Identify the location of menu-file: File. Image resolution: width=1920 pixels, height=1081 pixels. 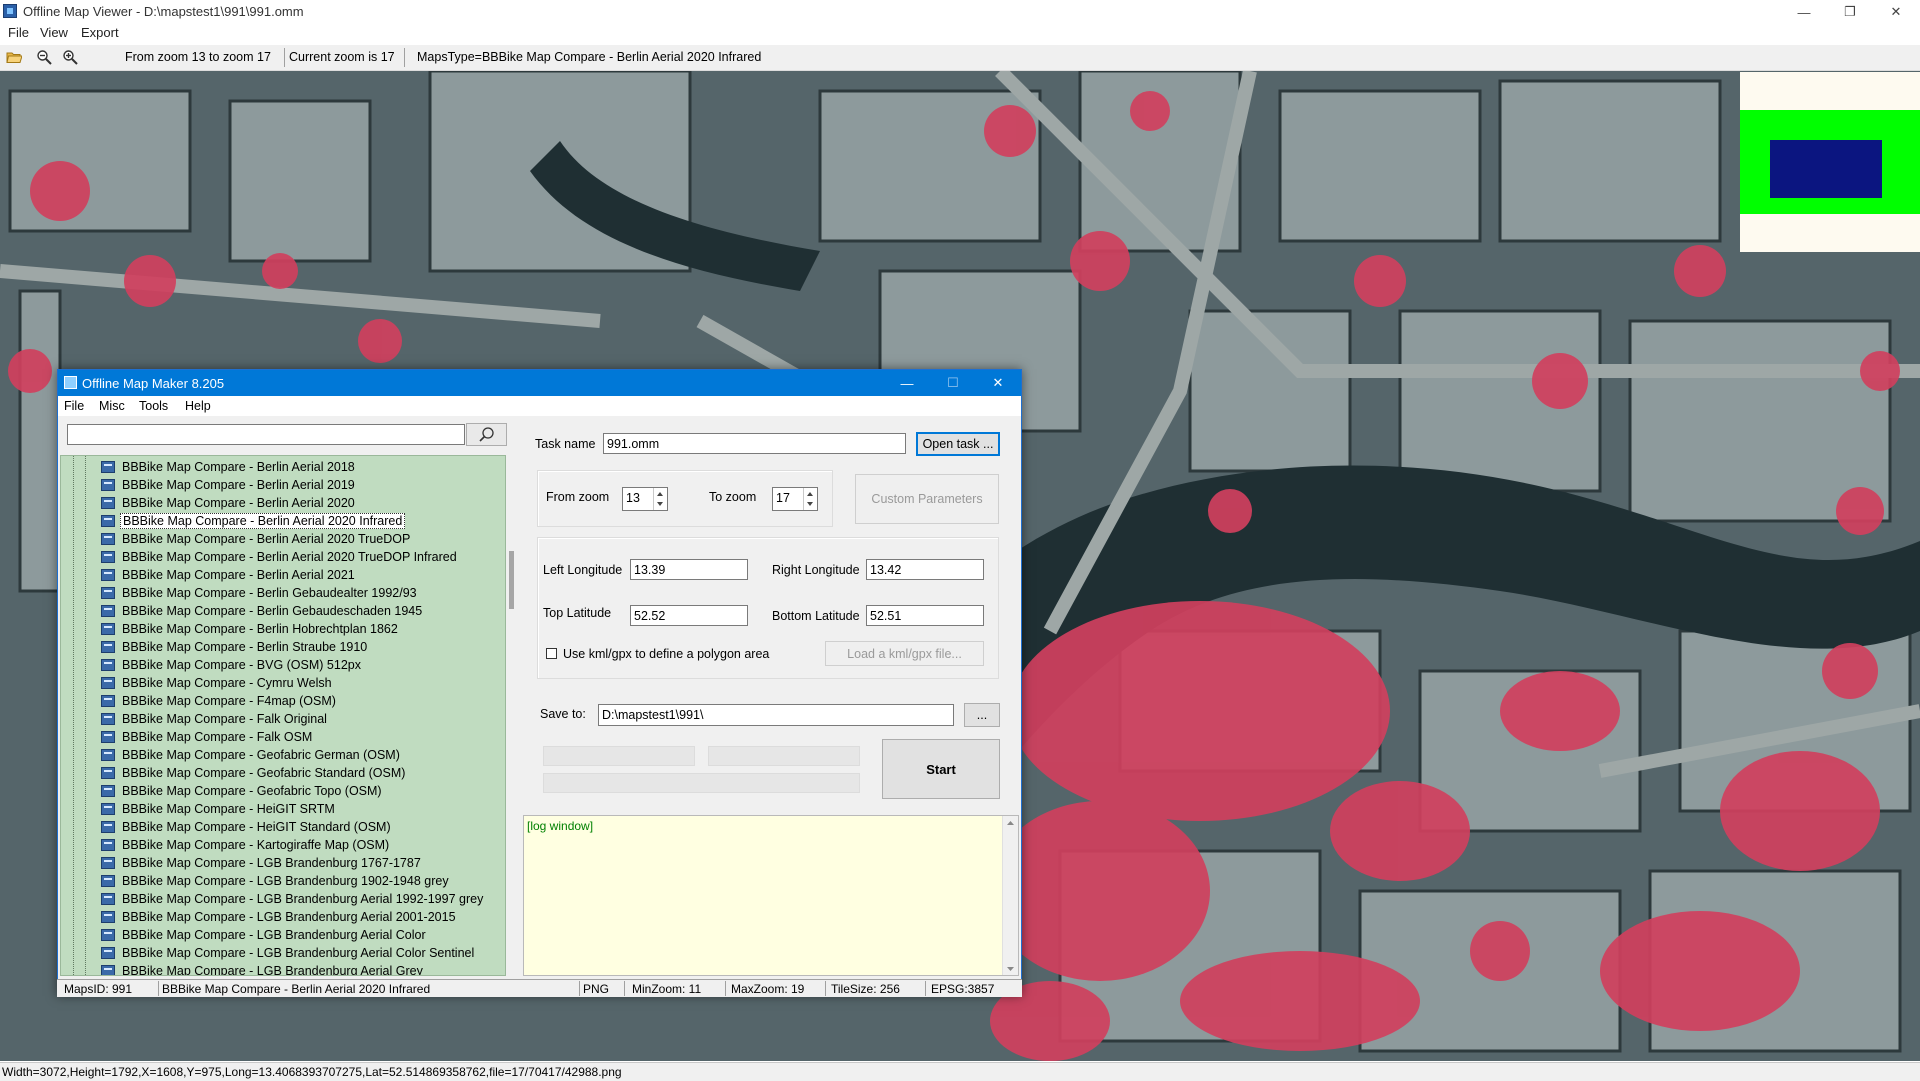
(18, 32).